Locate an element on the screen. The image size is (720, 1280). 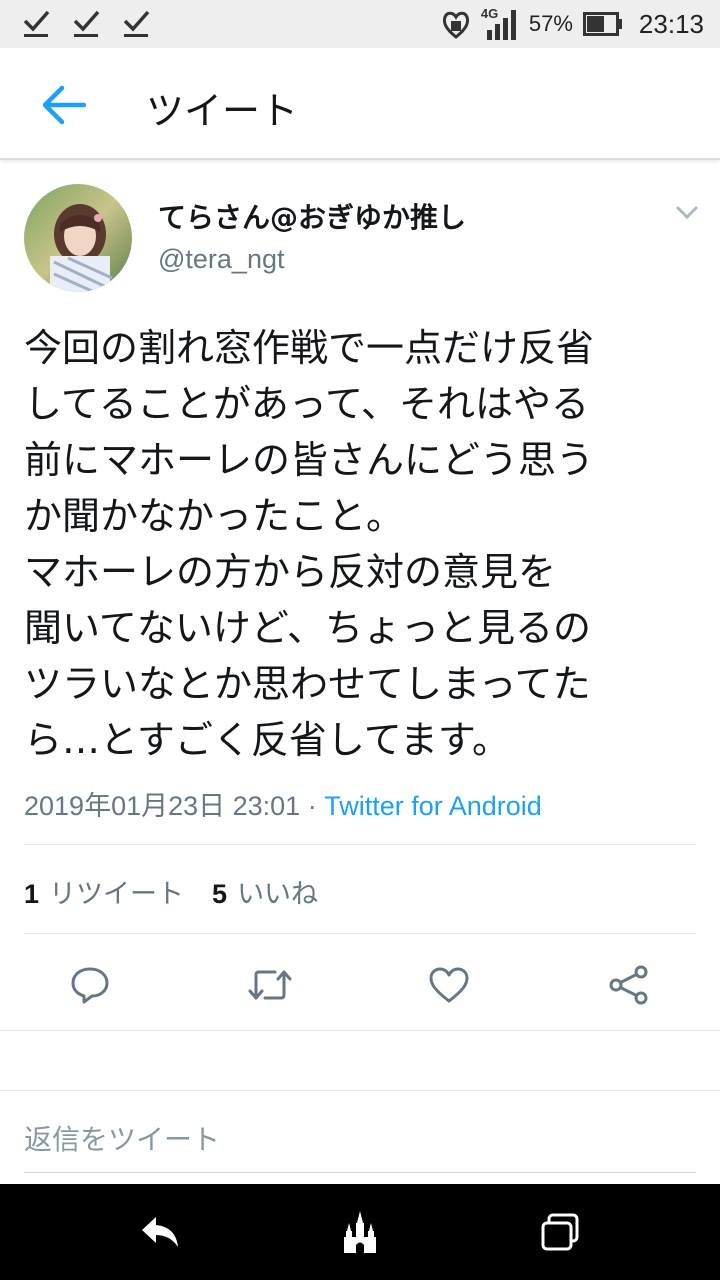
tweet-menu-button is located at coordinates (687, 213).